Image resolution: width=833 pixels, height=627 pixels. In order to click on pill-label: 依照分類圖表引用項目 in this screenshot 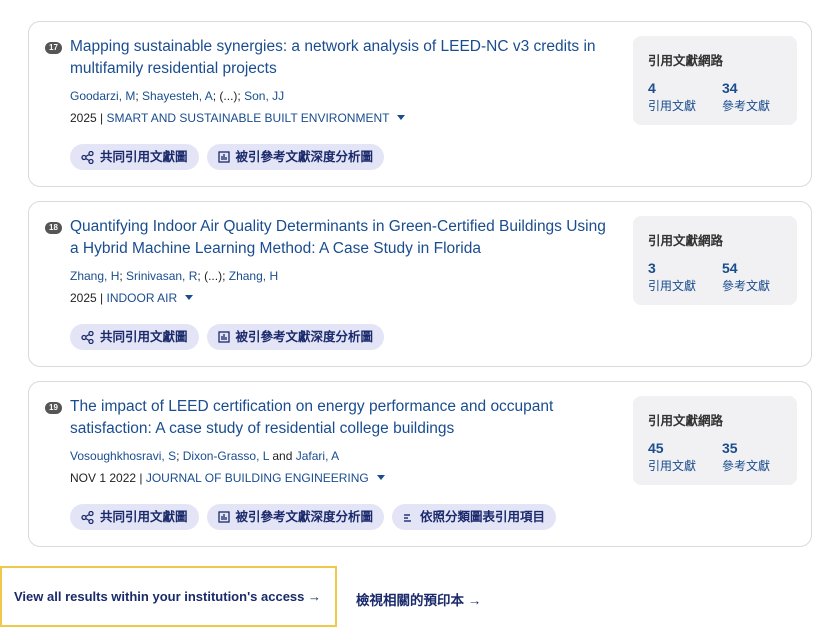, I will do `click(483, 517)`.